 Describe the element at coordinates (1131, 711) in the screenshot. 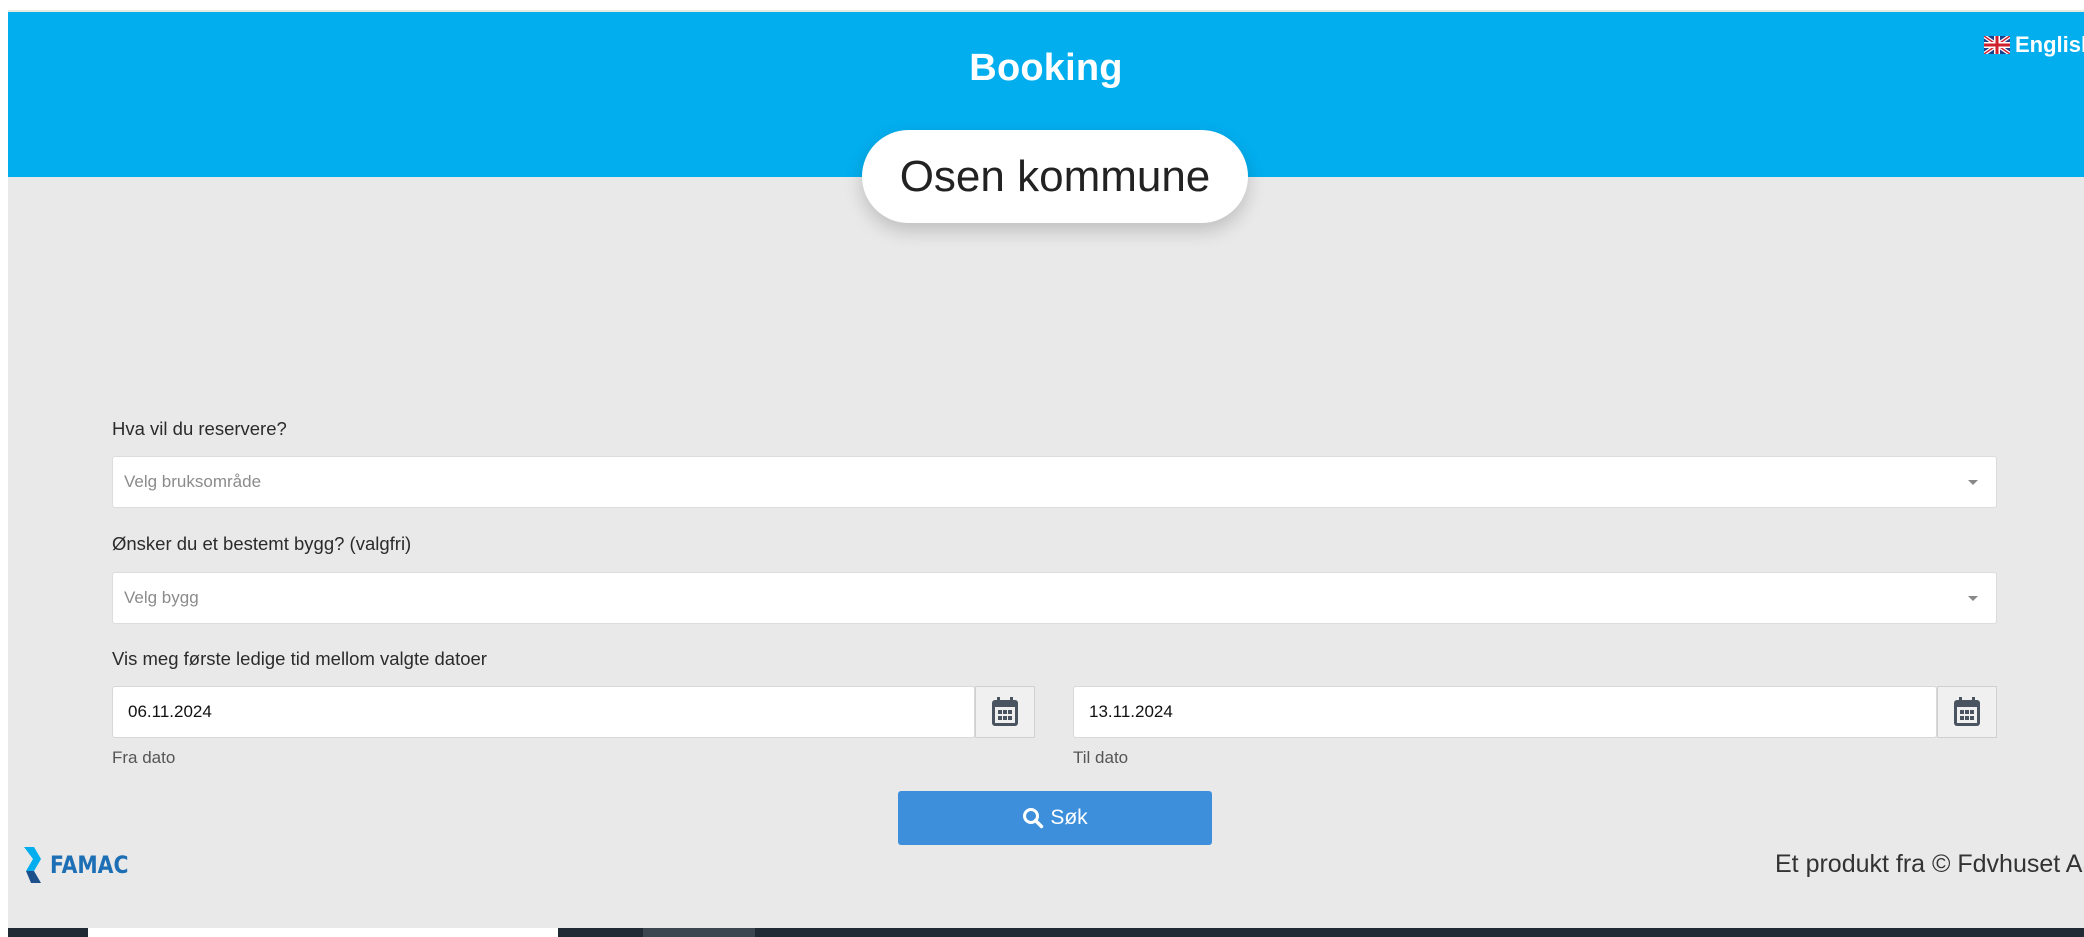

I see `to-date-value: 13.11.2024` at that location.